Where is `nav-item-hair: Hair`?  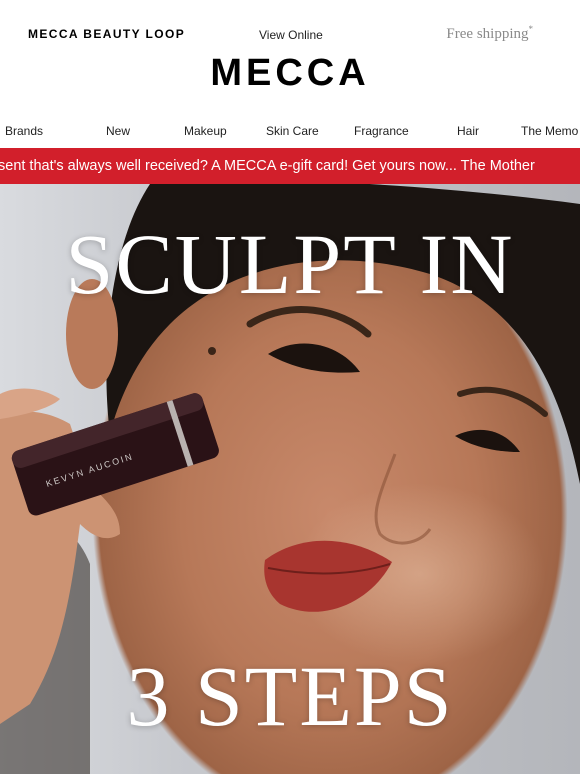 nav-item-hair: Hair is located at coordinates (468, 131).